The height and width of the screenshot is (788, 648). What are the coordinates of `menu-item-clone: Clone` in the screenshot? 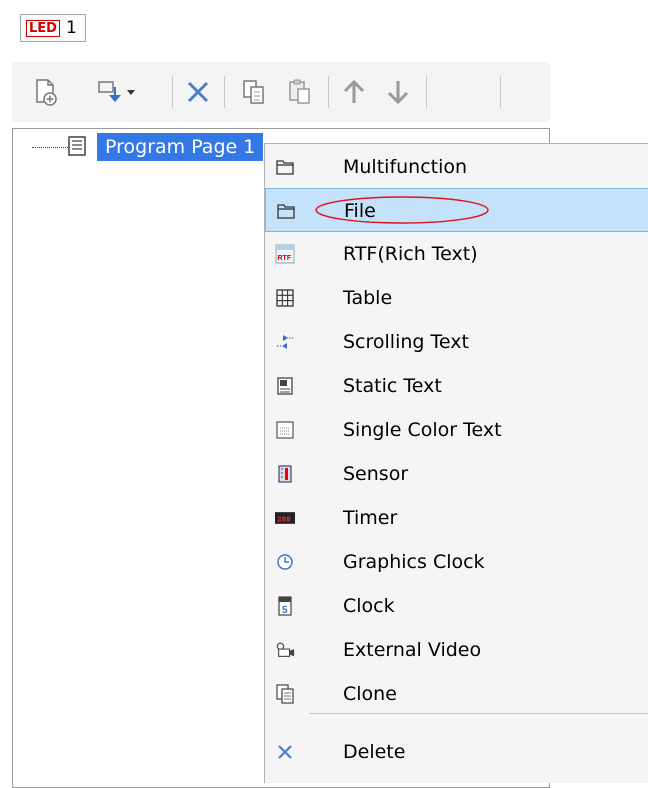 It's located at (456, 694).